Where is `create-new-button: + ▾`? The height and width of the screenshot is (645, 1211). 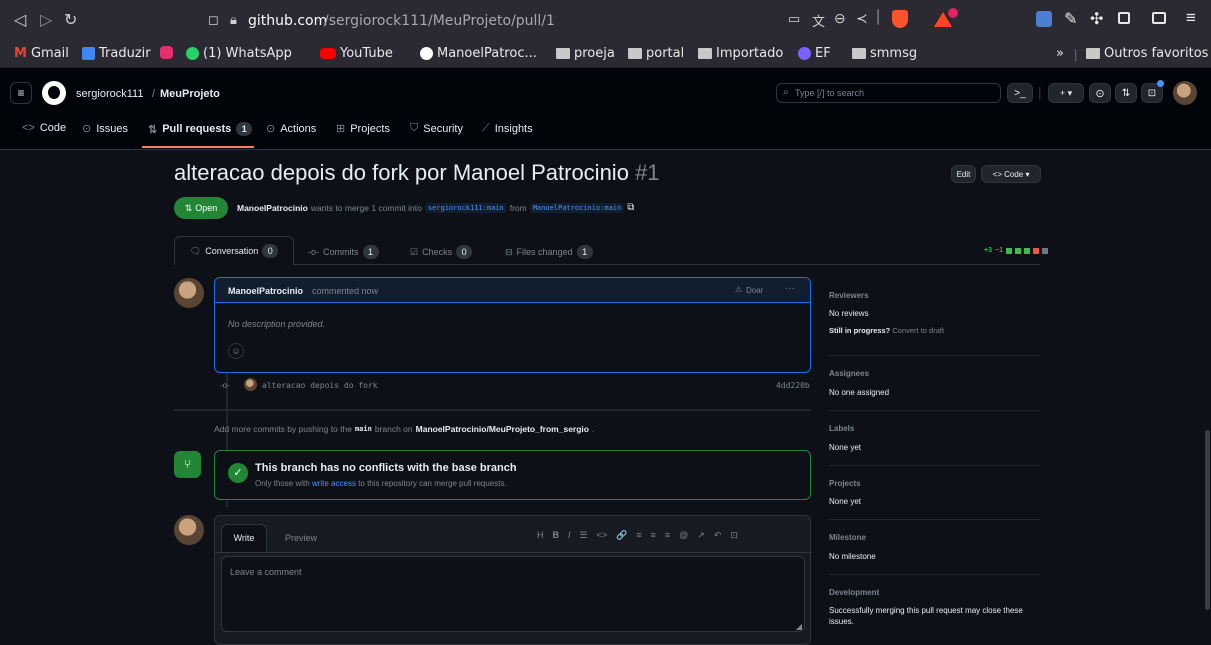
create-new-button: + ▾ is located at coordinates (1066, 93).